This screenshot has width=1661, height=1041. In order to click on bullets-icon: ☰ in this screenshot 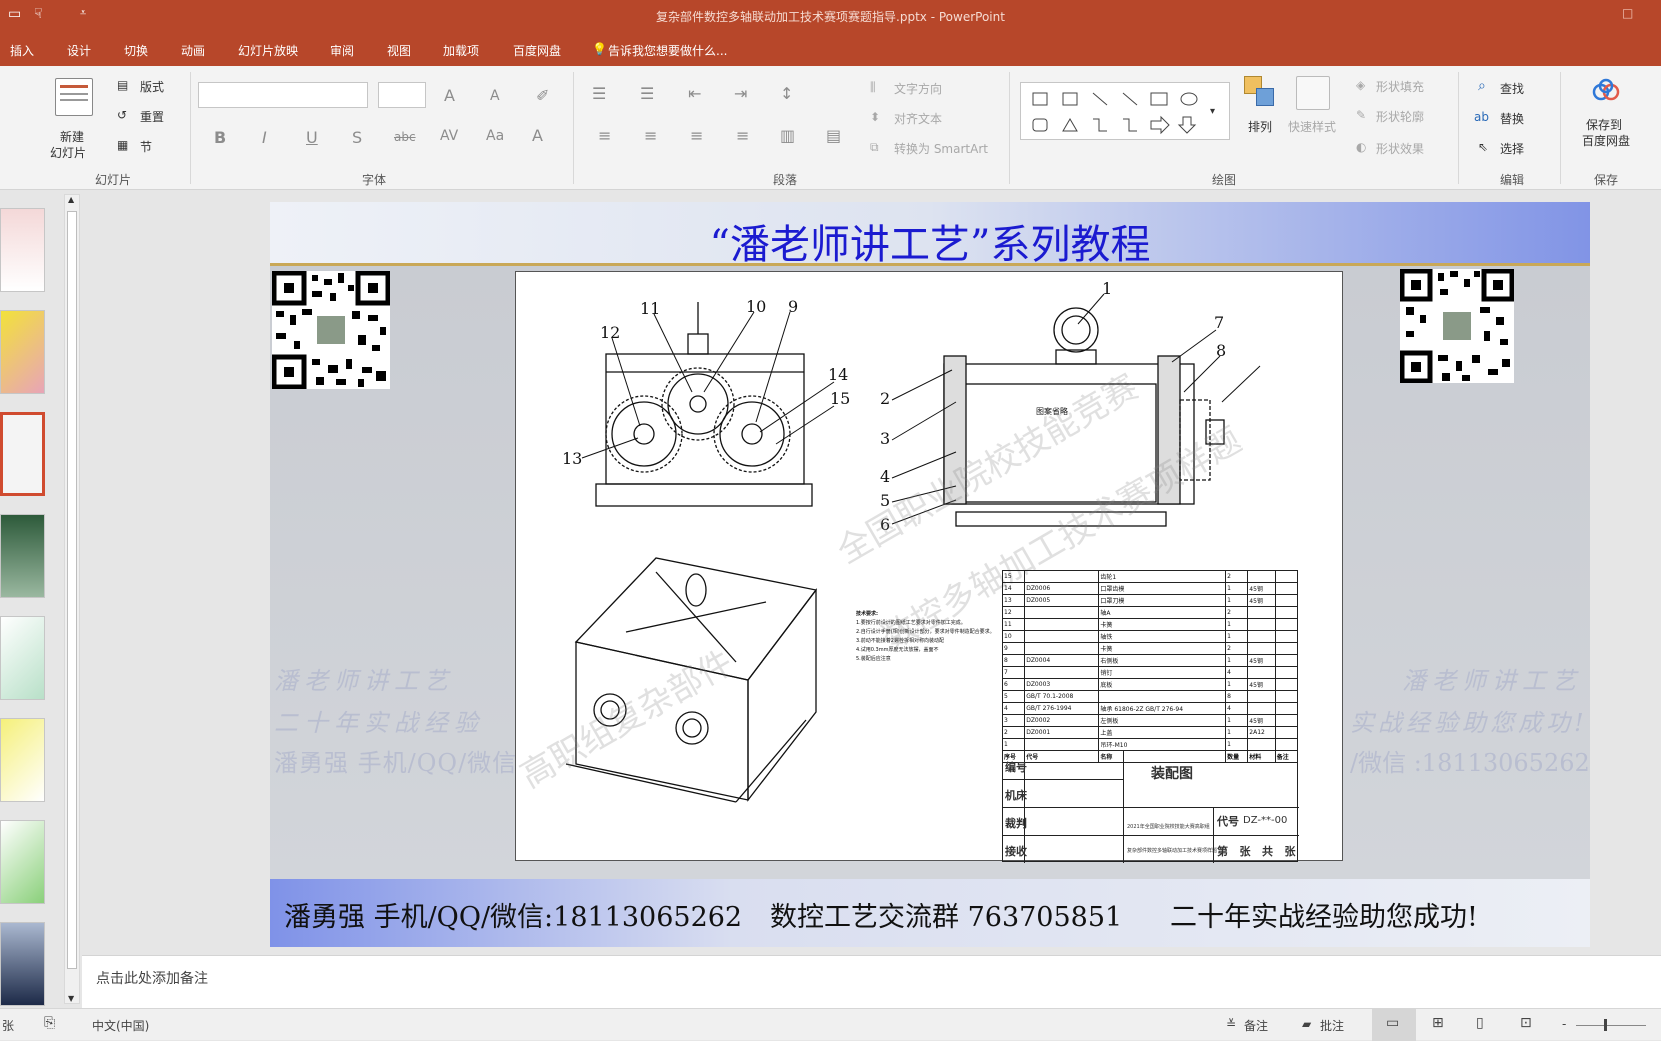, I will do `click(599, 93)`.